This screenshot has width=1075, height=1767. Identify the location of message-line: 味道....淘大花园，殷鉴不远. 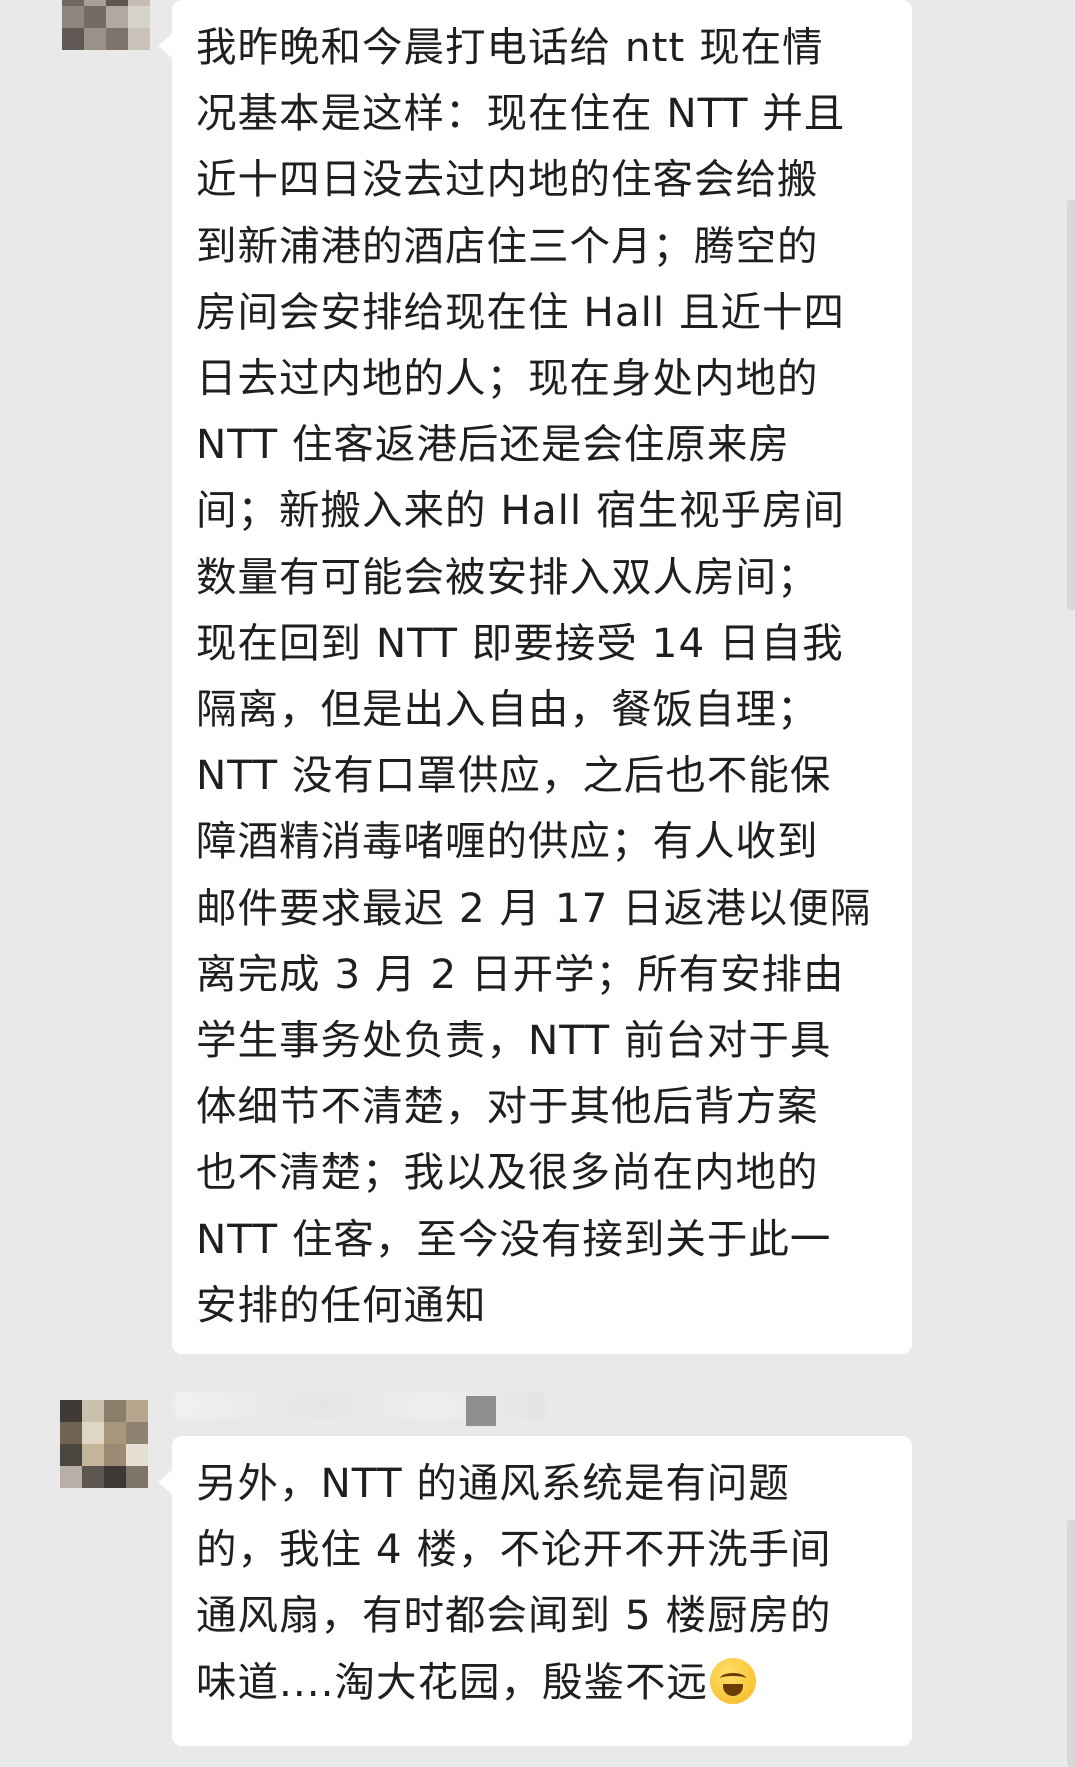
(452, 1681).